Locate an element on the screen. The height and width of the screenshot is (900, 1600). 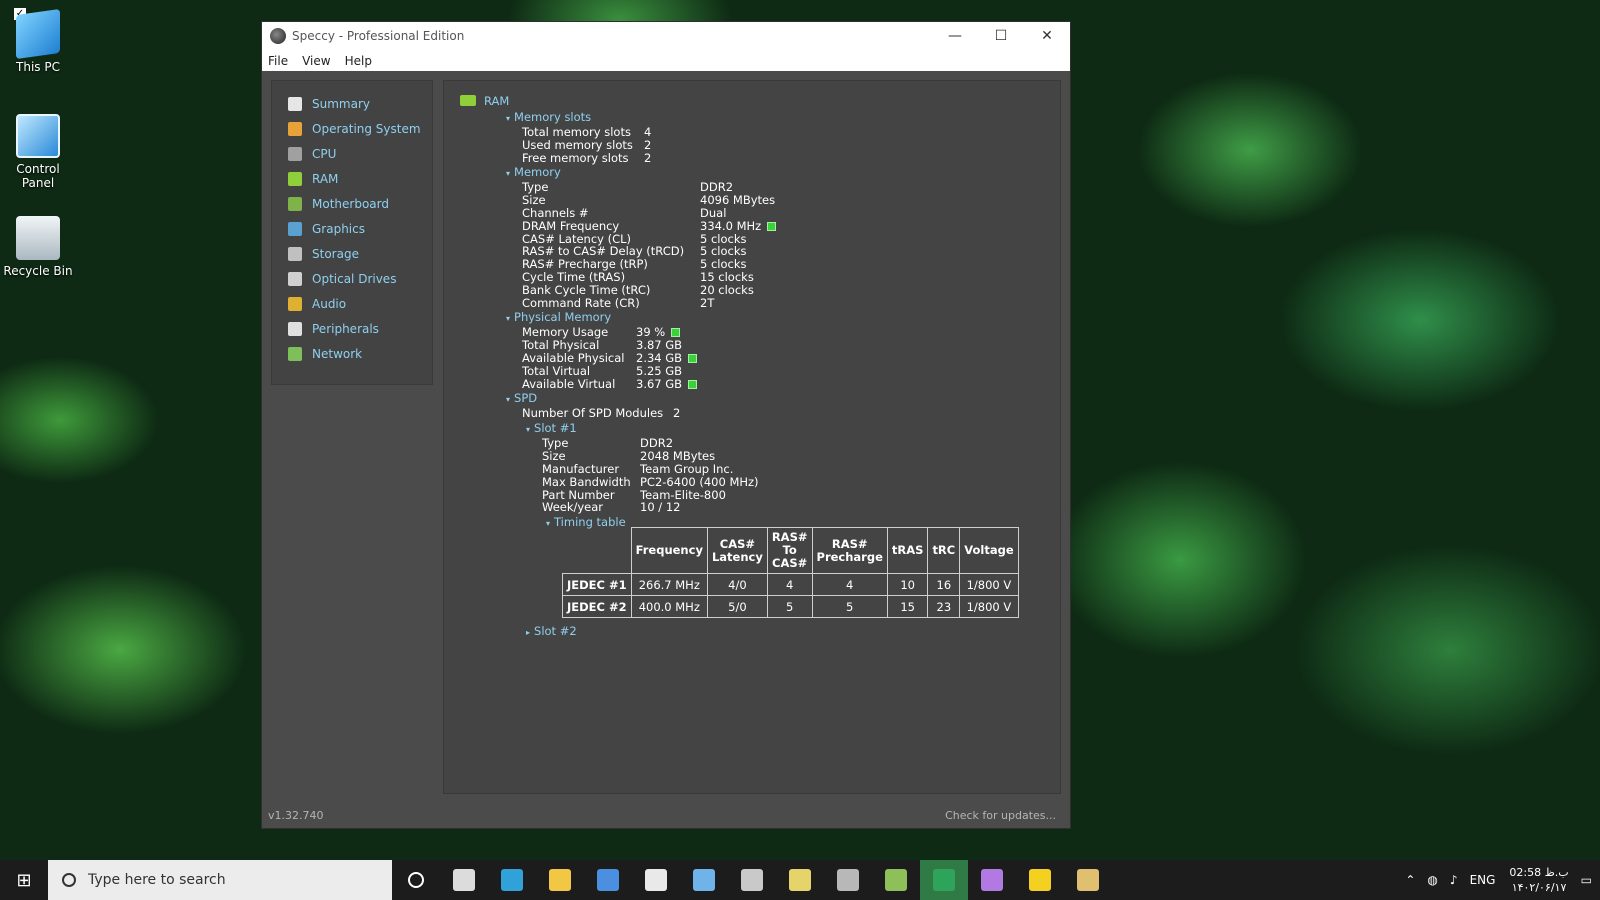
taskbar-app-calculator is located at coordinates (704, 880).